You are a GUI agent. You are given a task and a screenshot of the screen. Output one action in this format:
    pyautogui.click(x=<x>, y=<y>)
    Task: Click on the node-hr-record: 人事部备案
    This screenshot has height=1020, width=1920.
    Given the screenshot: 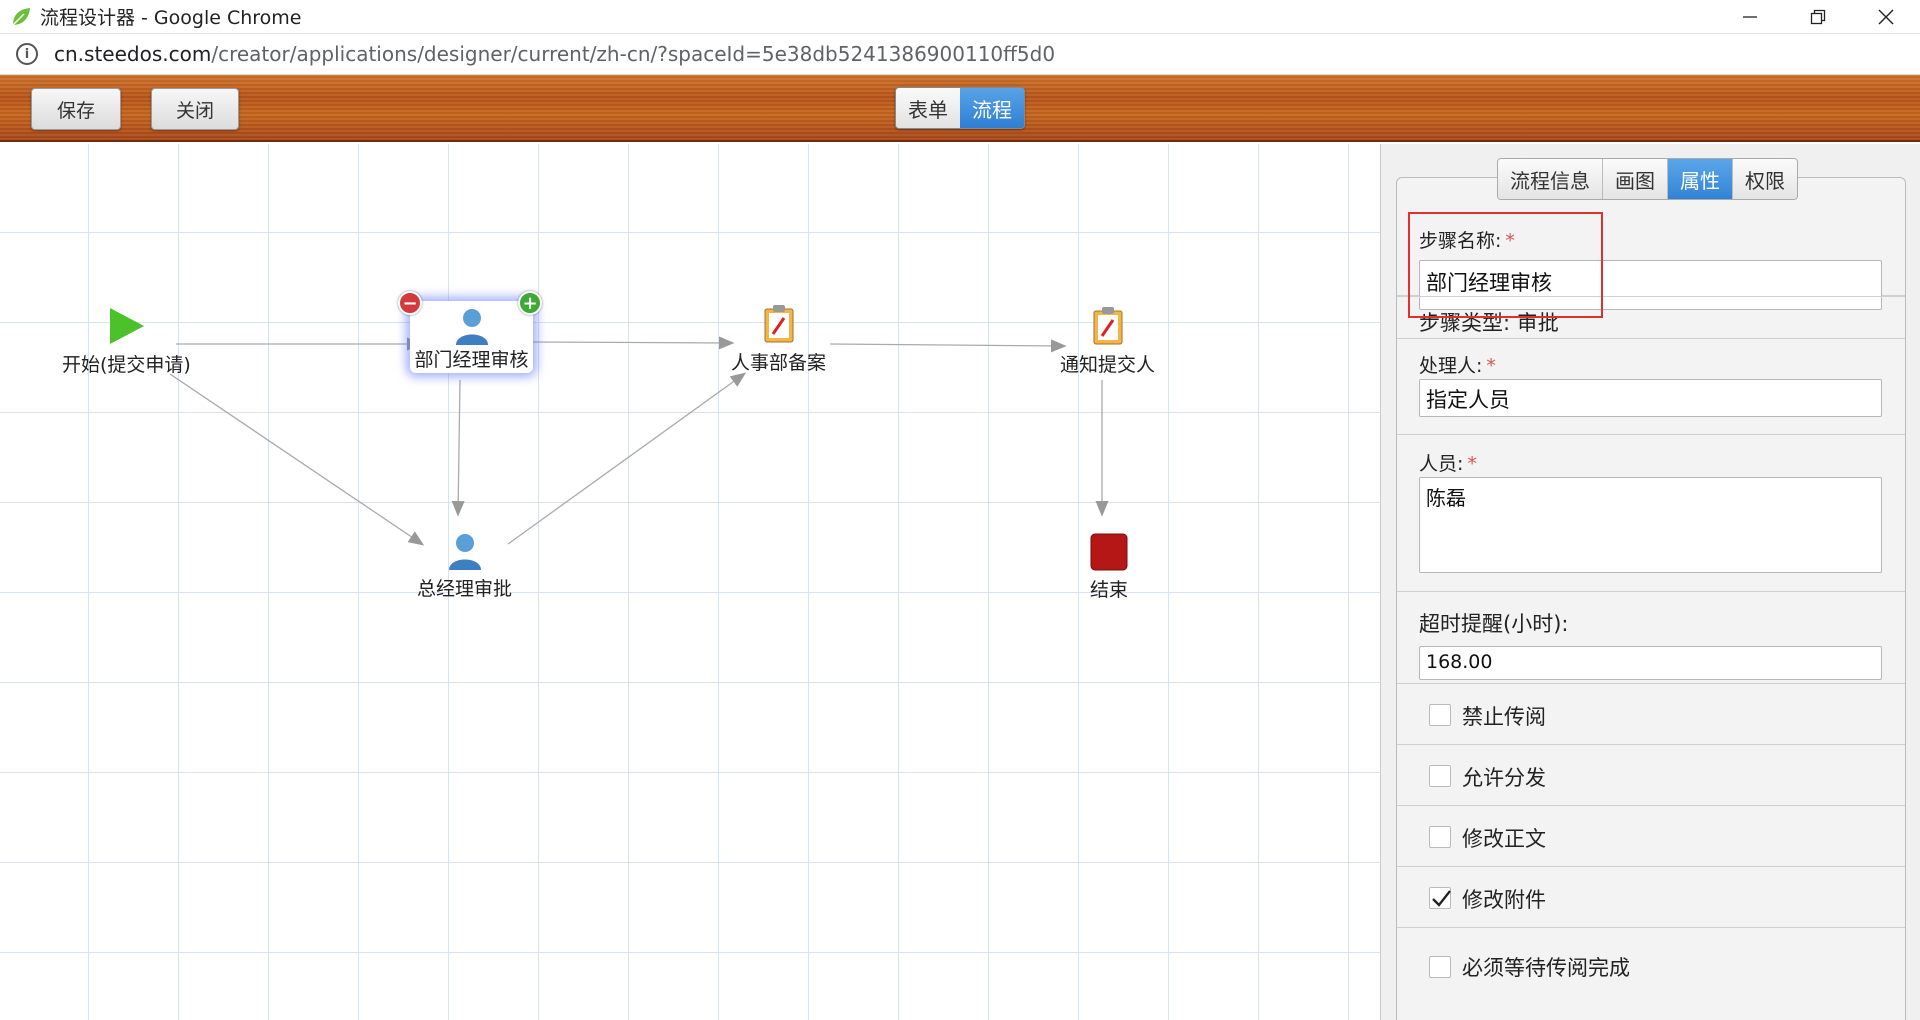 What is the action you would take?
    pyautogui.click(x=778, y=339)
    